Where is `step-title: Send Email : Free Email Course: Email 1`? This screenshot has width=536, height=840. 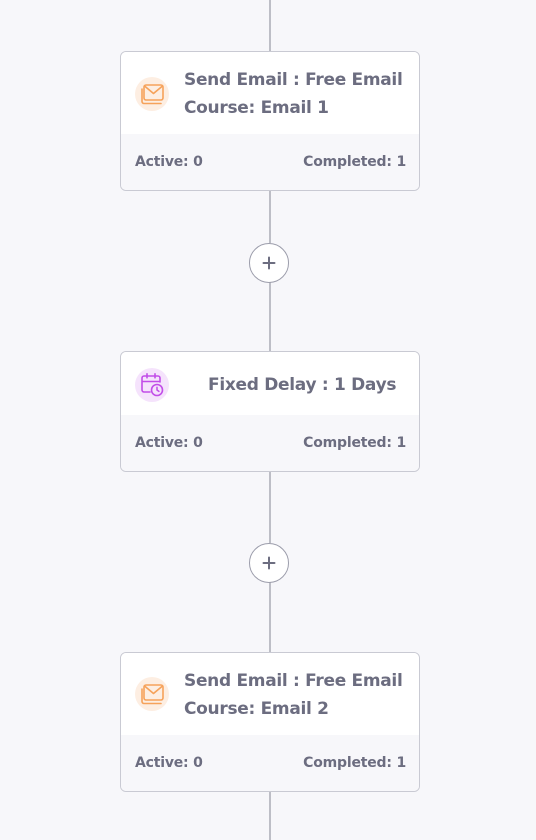
step-title: Send Email : Free Email Course: Email 1 is located at coordinates (293, 94).